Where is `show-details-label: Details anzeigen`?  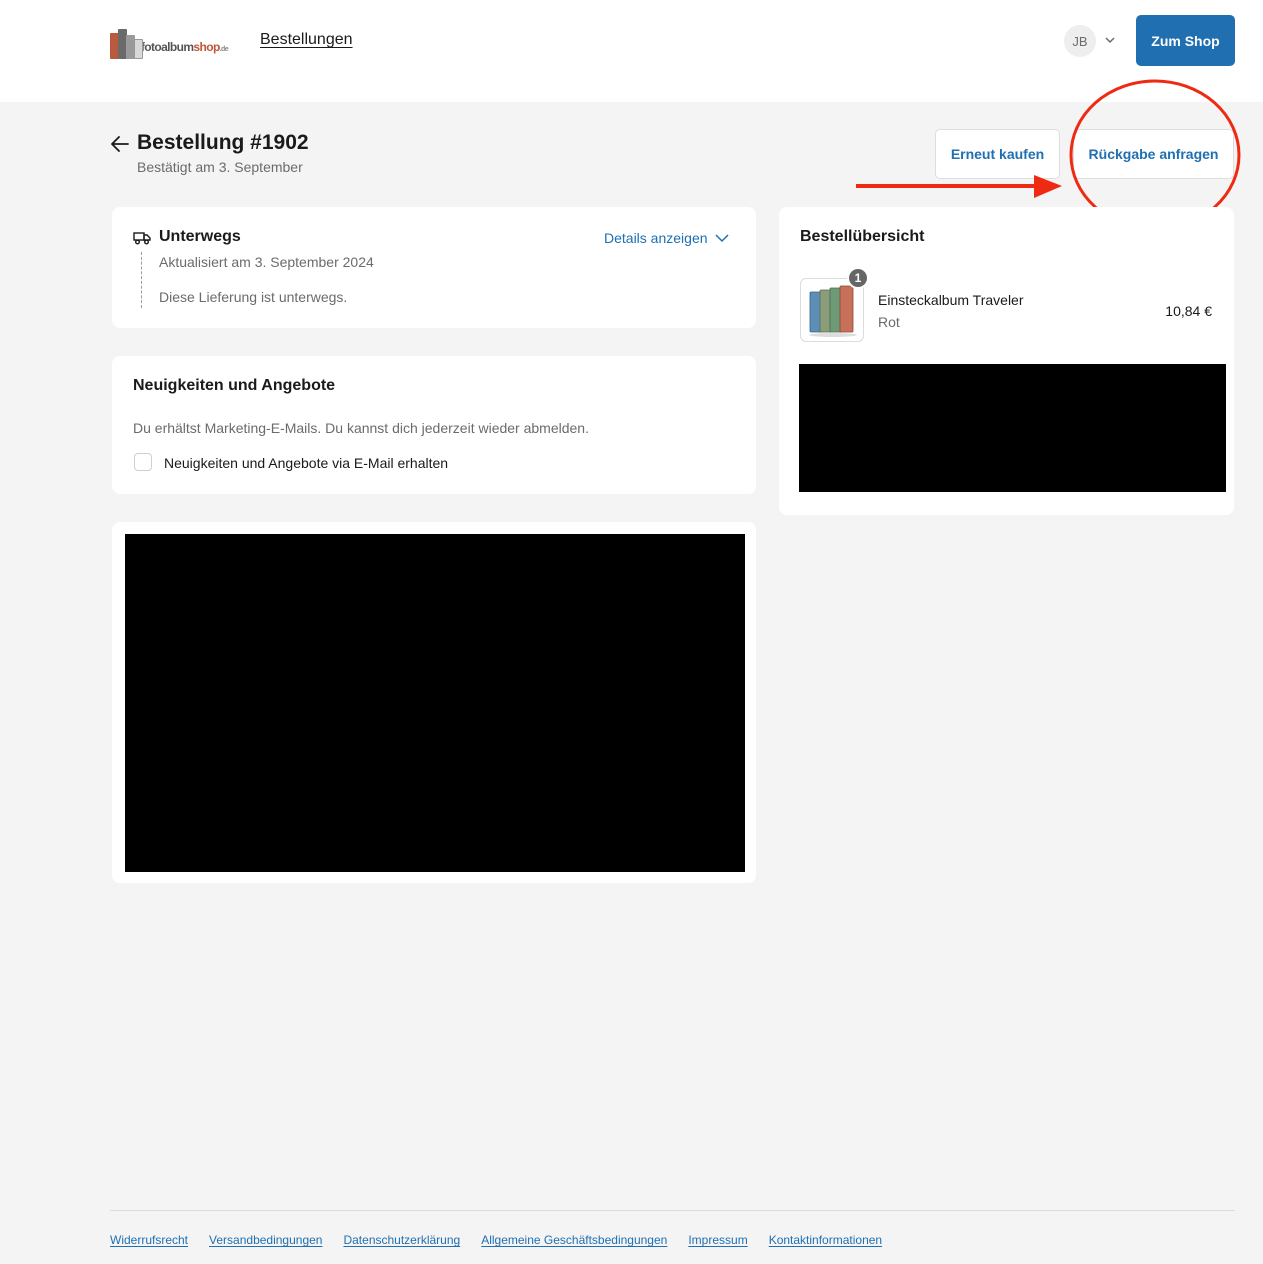
show-details-label: Details anzeigen is located at coordinates (656, 238).